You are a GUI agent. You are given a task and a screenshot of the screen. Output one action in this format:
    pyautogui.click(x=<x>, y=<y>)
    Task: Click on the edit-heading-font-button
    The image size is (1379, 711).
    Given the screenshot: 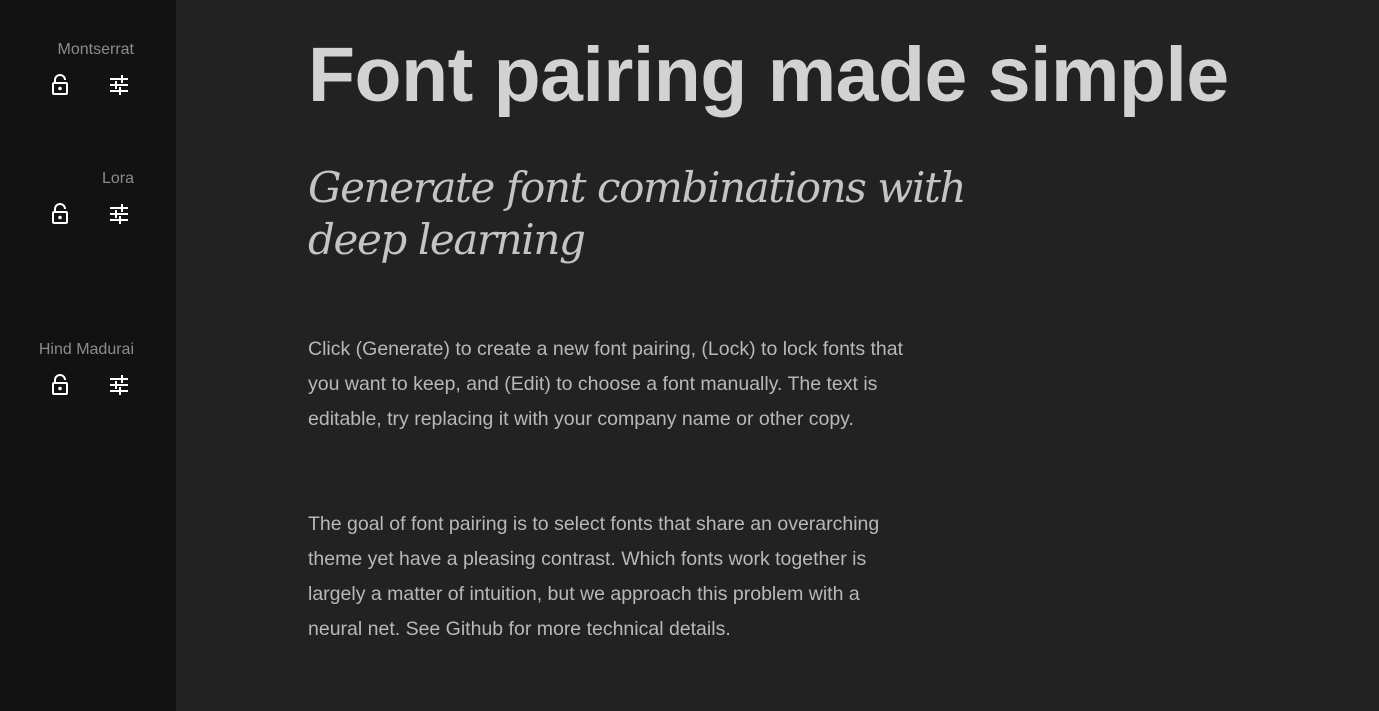 What is the action you would take?
    pyautogui.click(x=119, y=85)
    